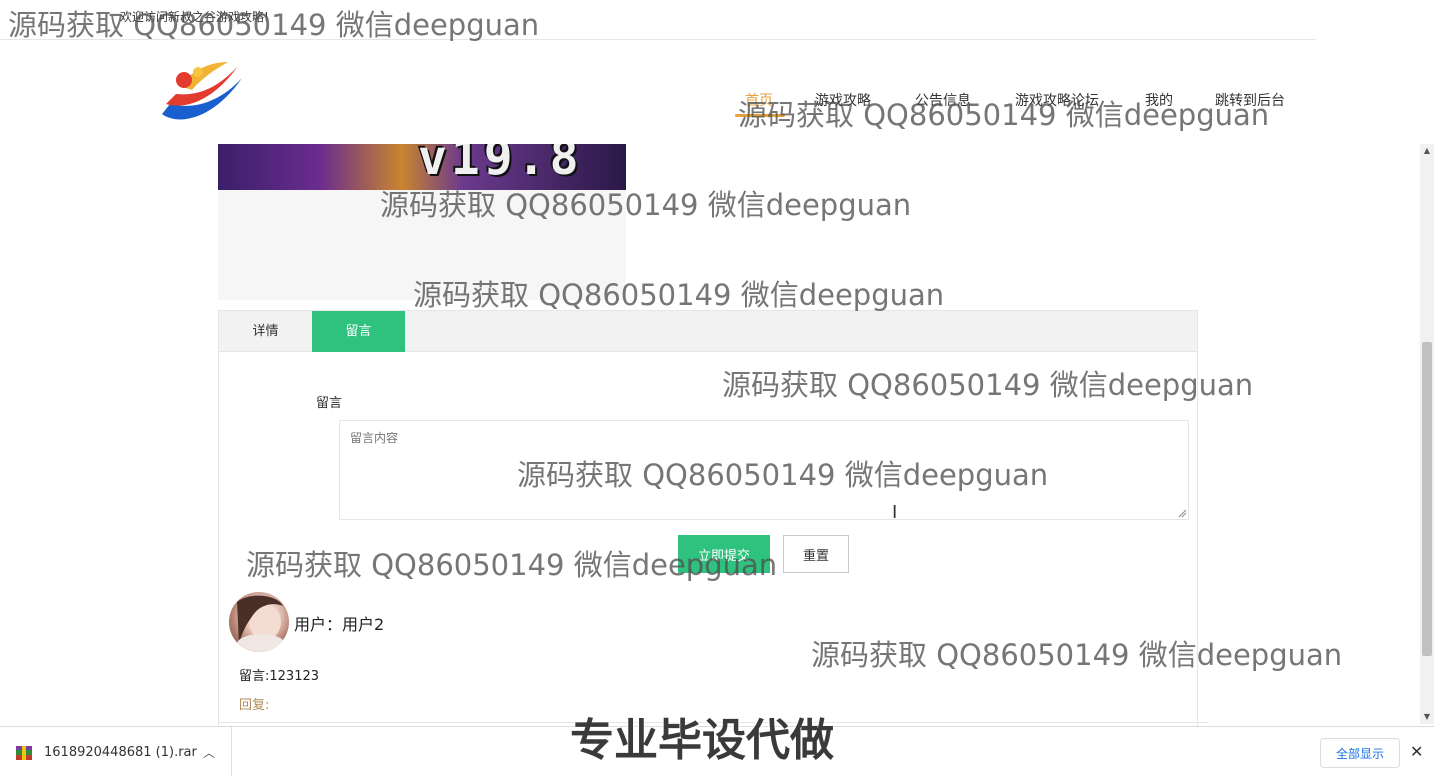 Image resolution: width=1434 pixels, height=776 pixels. I want to click on nav-admin: 跳转到后台, so click(1250, 100).